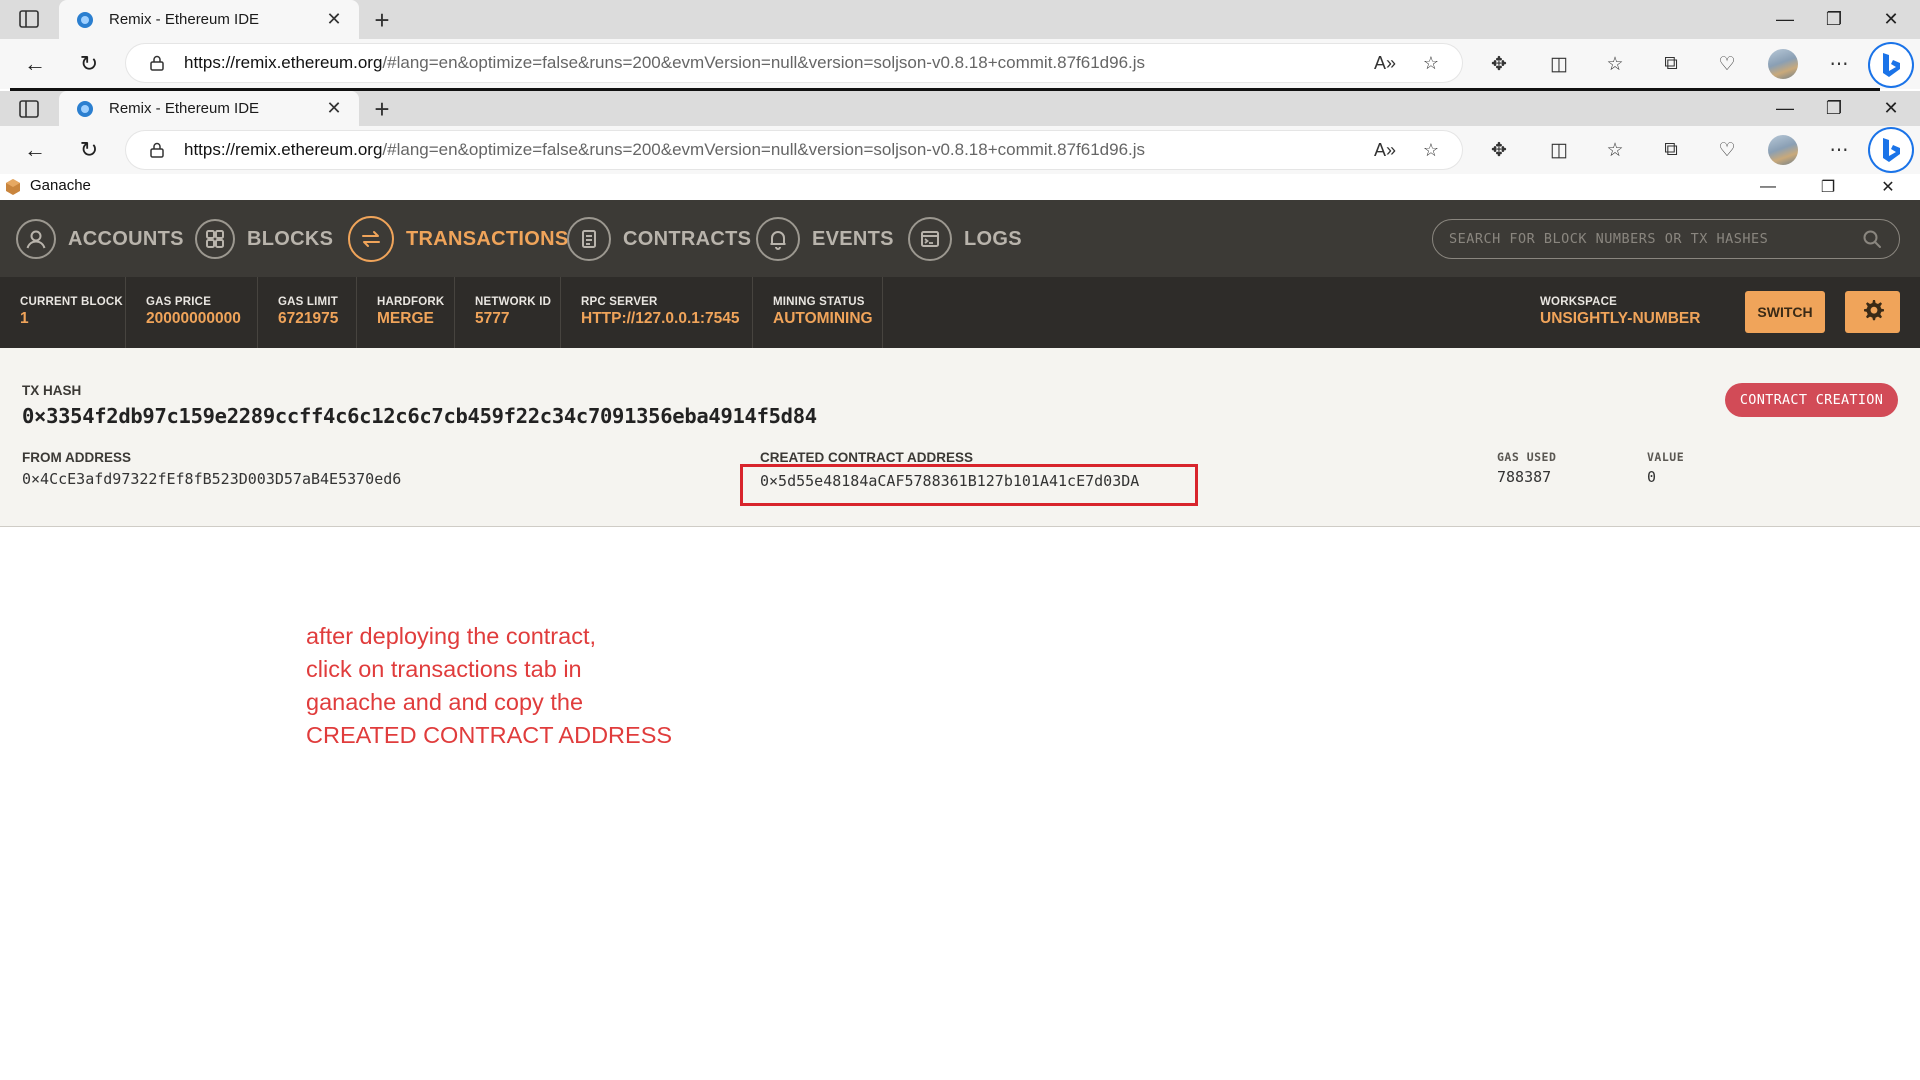  I want to click on tab-accounts: ACCOUNTS, so click(100, 239).